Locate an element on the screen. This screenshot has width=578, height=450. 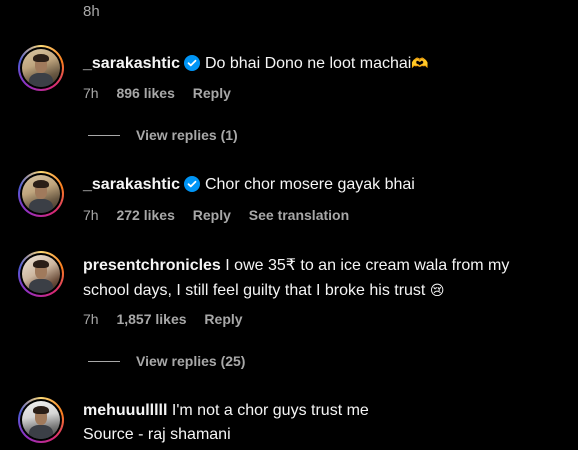
likes-count: 896 likes is located at coordinates (145, 93).